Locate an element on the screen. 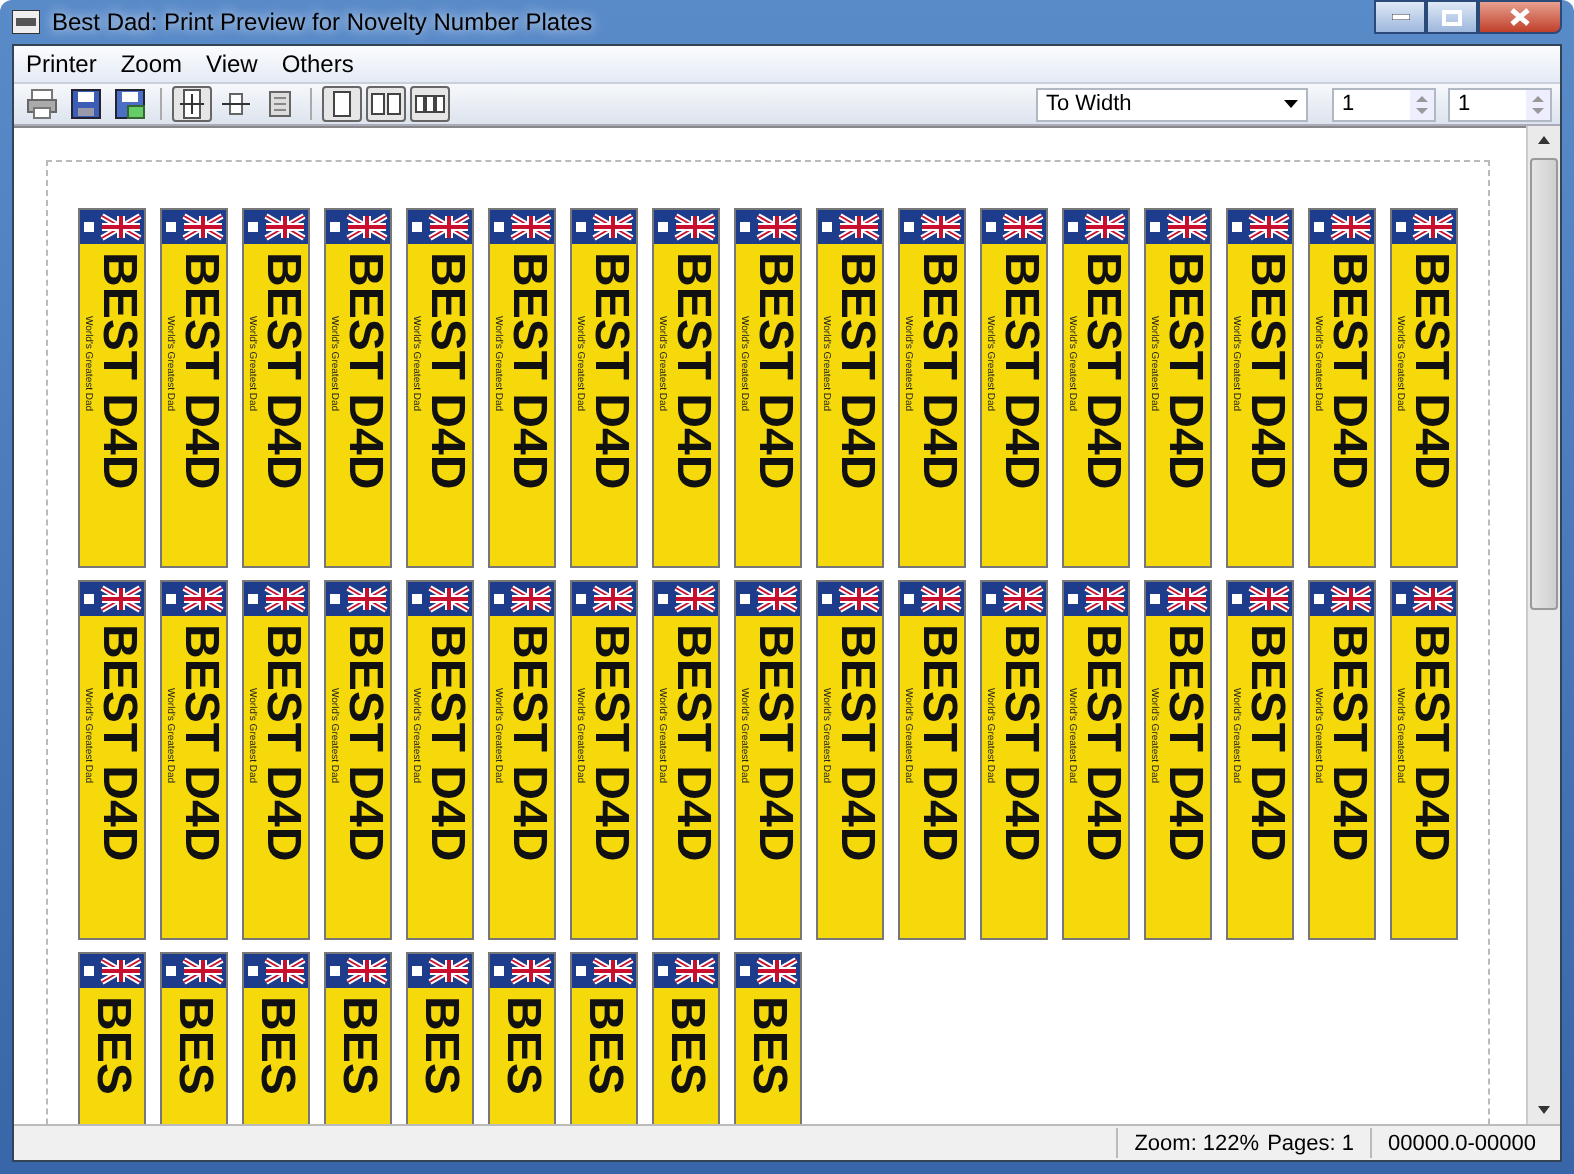  coordinates-status: 00000.0-00000 is located at coordinates (1462, 1143).